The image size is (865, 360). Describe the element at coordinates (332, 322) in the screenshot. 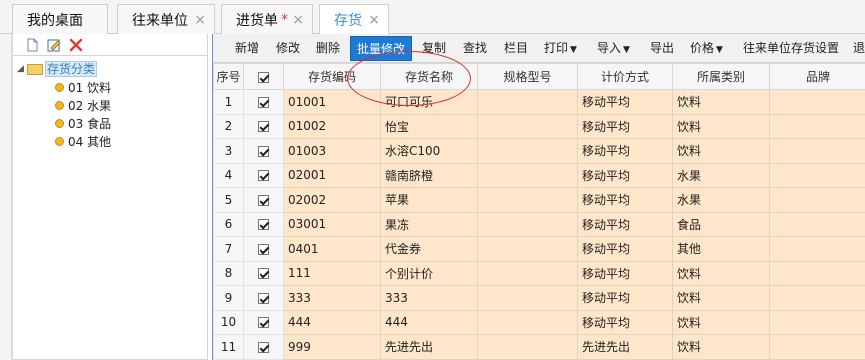

I see `code-cell: 444` at that location.